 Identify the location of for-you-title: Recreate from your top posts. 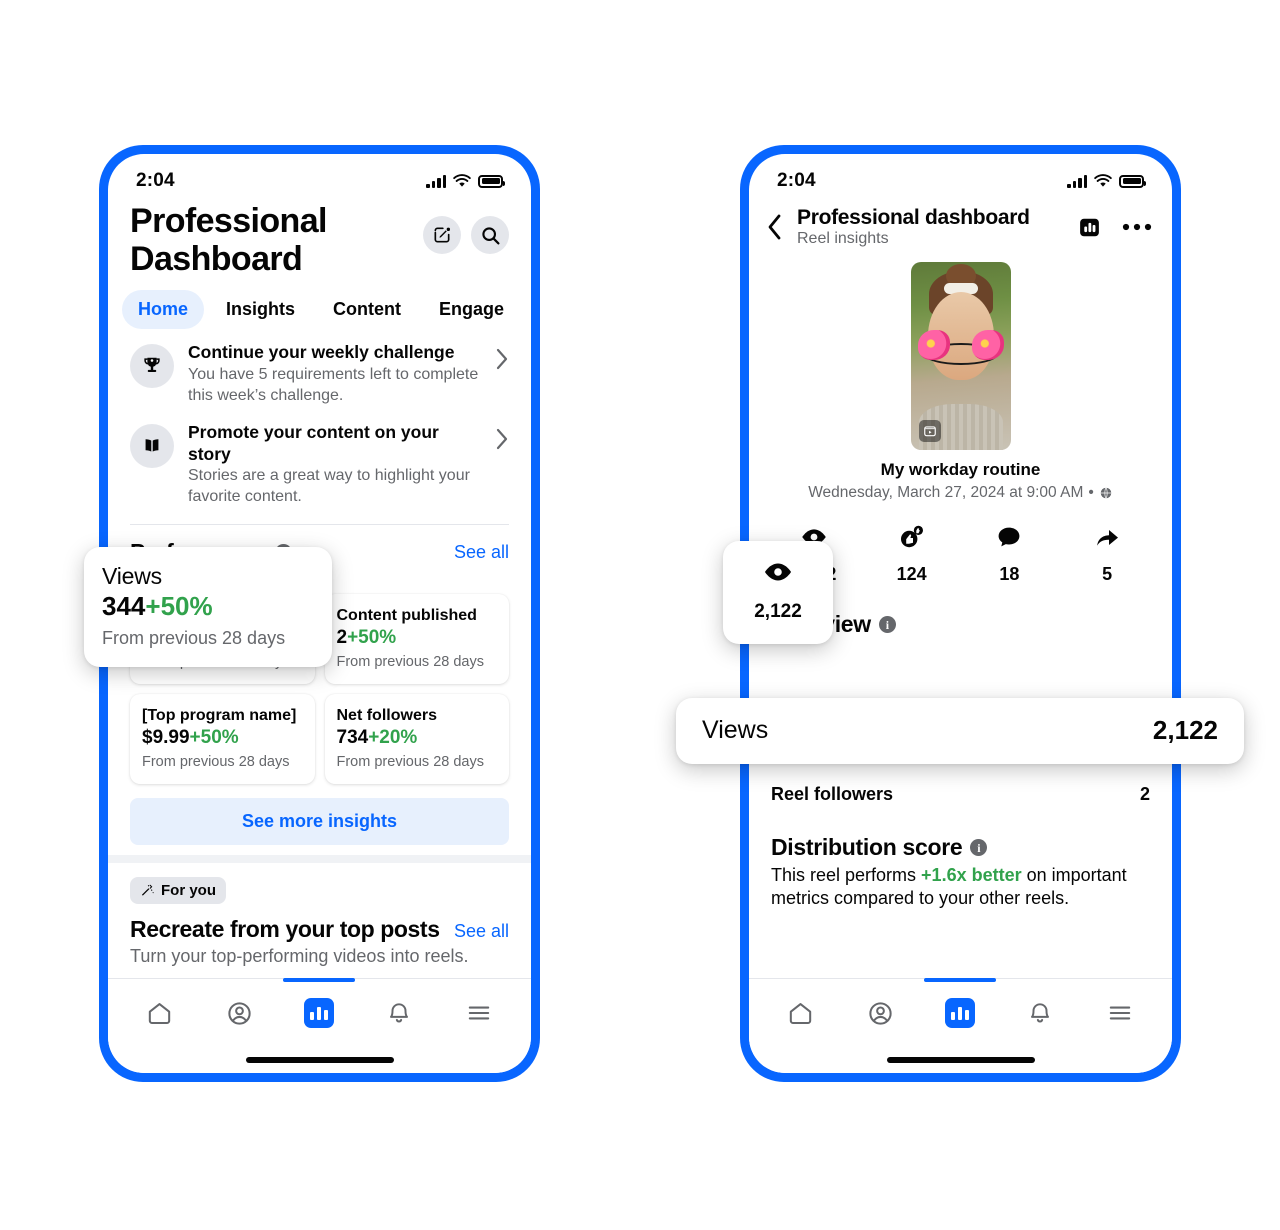
(285, 929).